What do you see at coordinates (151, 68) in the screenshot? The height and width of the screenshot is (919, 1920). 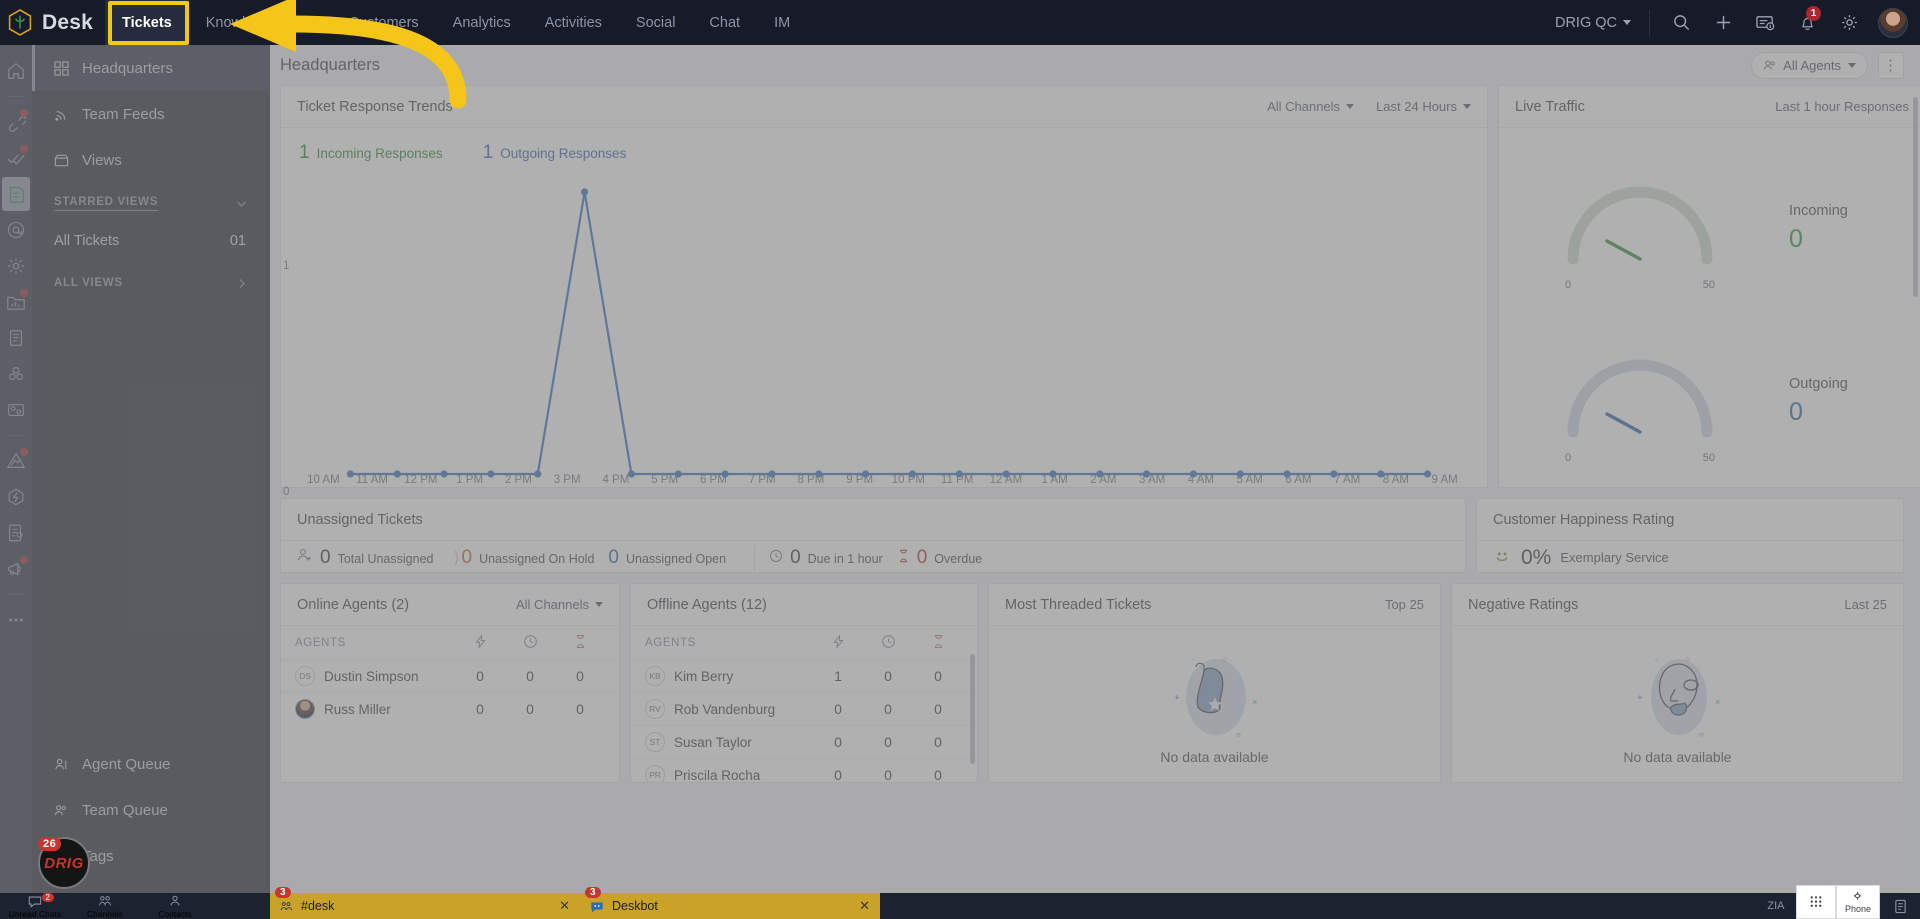 I see `sidebar-item-headquarters: Headquarters` at bounding box center [151, 68].